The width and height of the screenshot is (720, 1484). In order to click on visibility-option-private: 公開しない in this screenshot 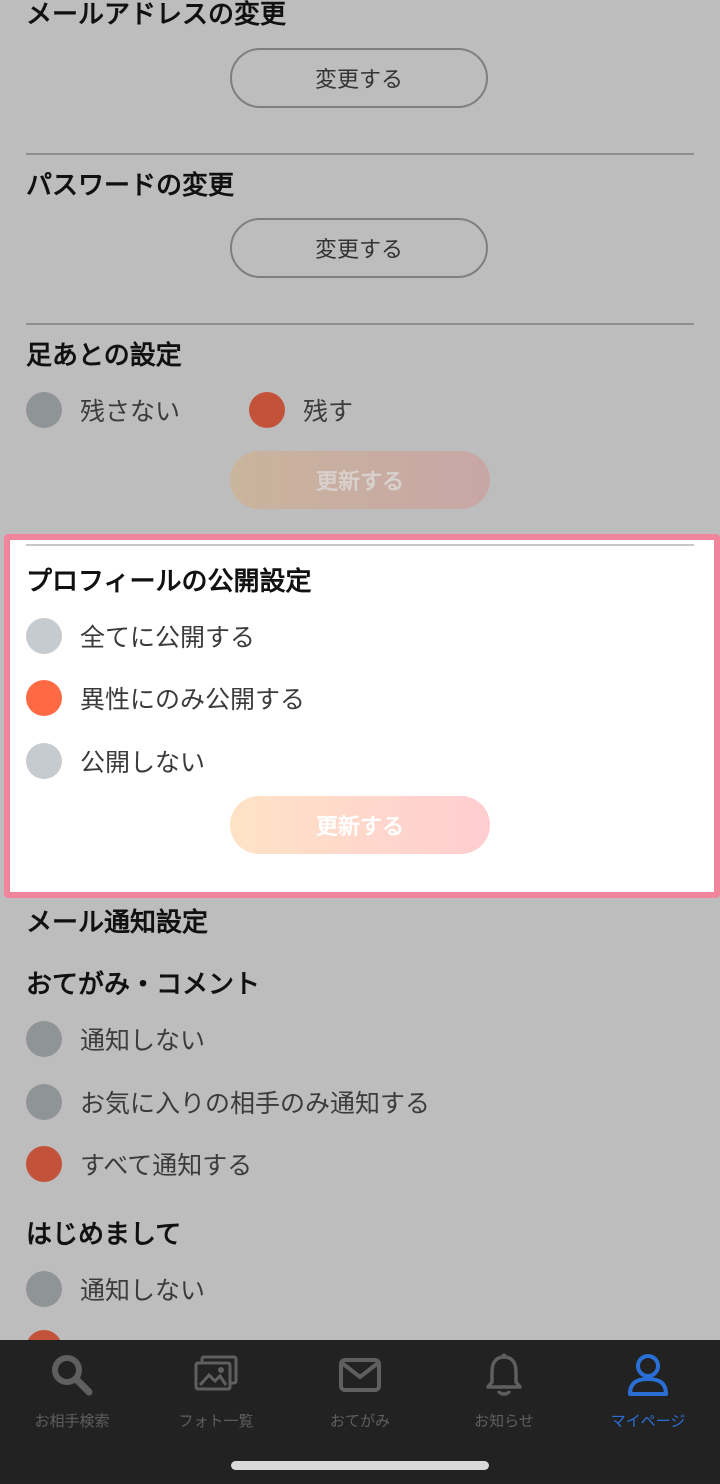, I will do `click(115, 761)`.